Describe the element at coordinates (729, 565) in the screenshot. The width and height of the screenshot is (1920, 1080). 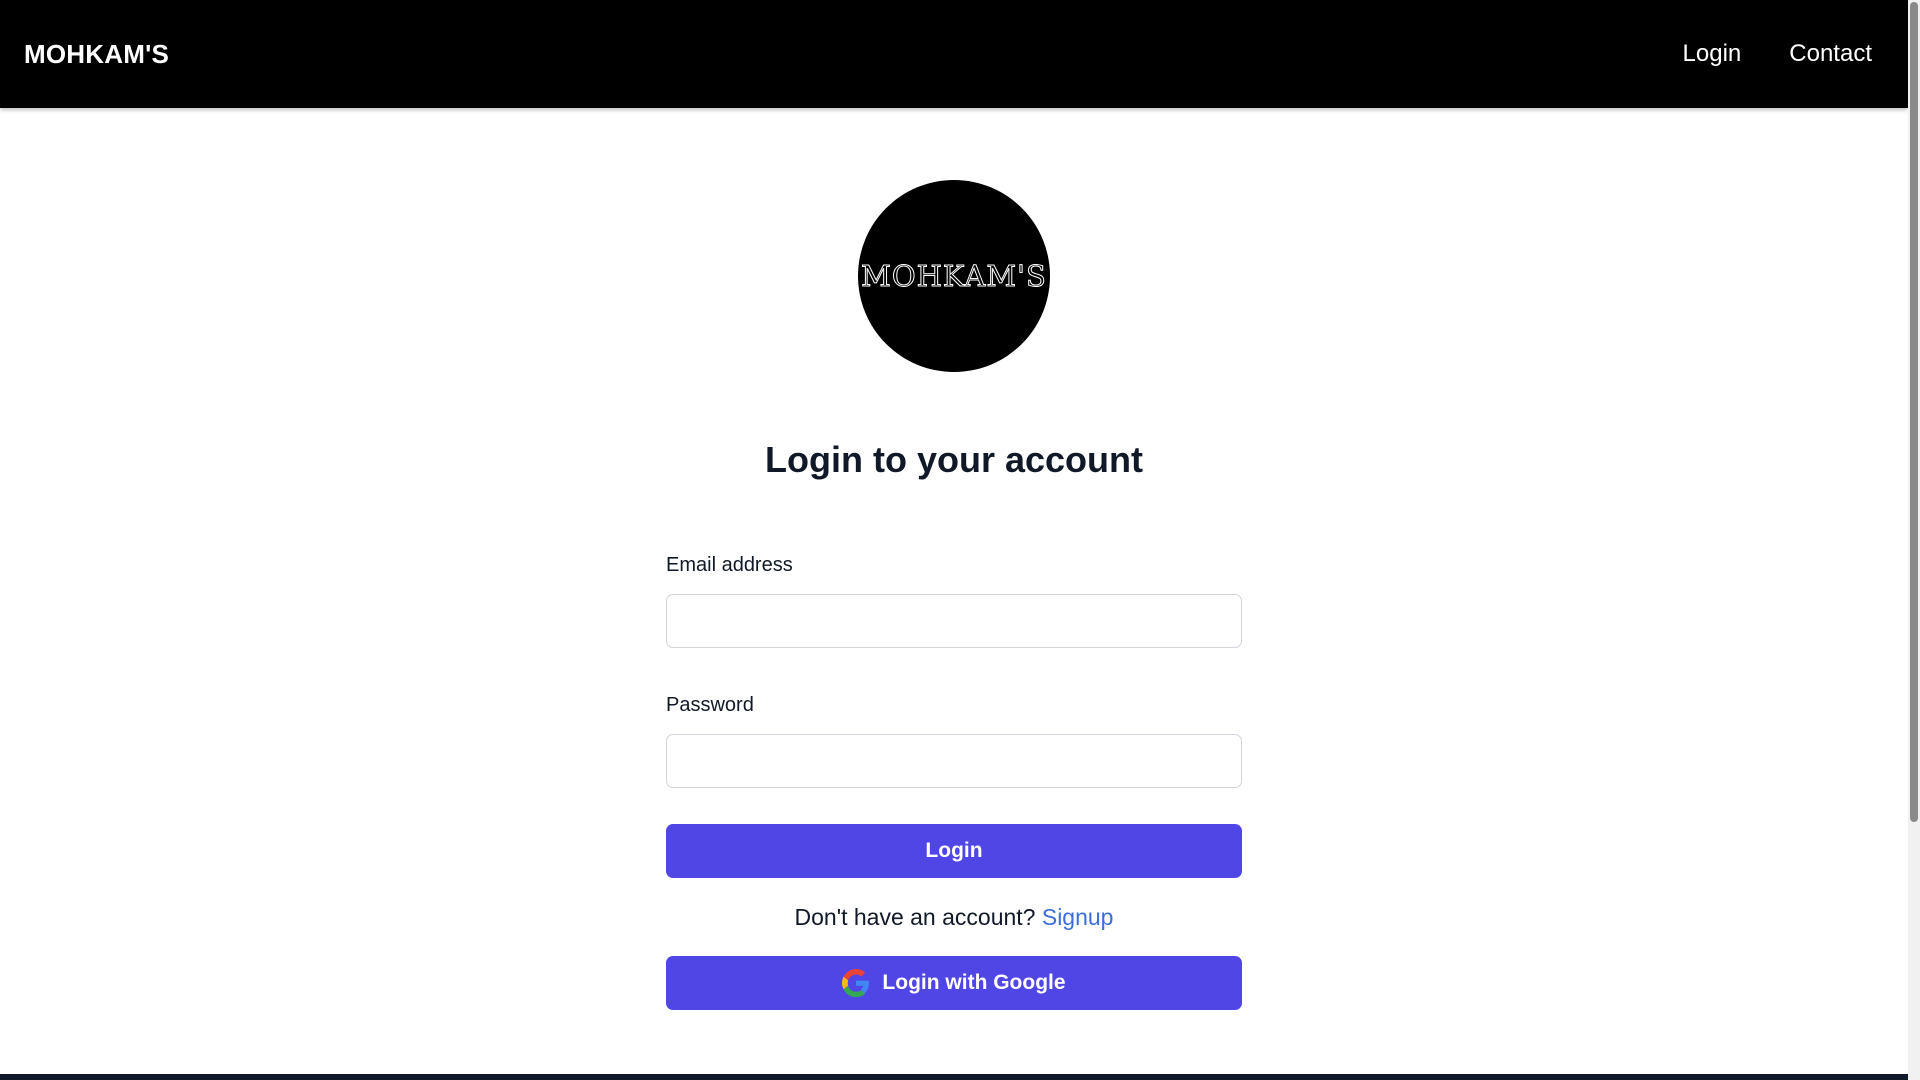
I see `email-label: Email address` at that location.